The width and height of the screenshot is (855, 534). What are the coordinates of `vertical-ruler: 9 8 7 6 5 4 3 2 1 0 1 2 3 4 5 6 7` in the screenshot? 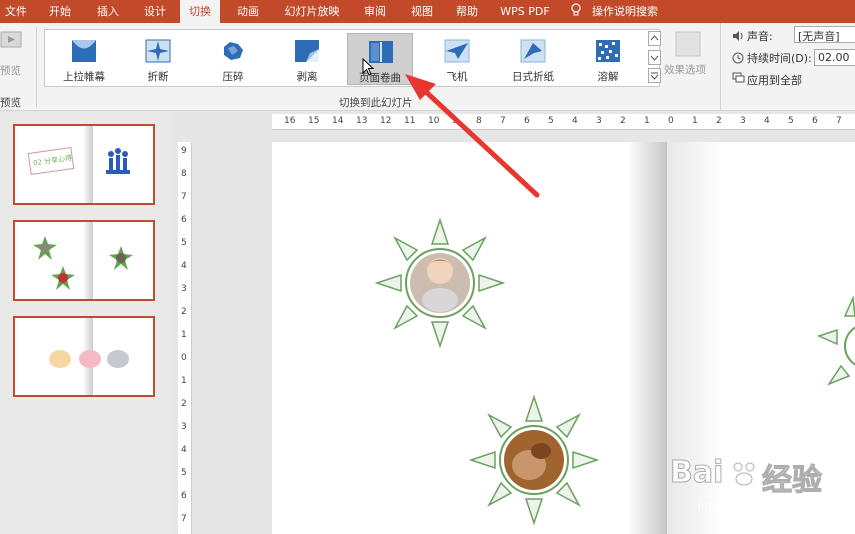 It's located at (185, 338).